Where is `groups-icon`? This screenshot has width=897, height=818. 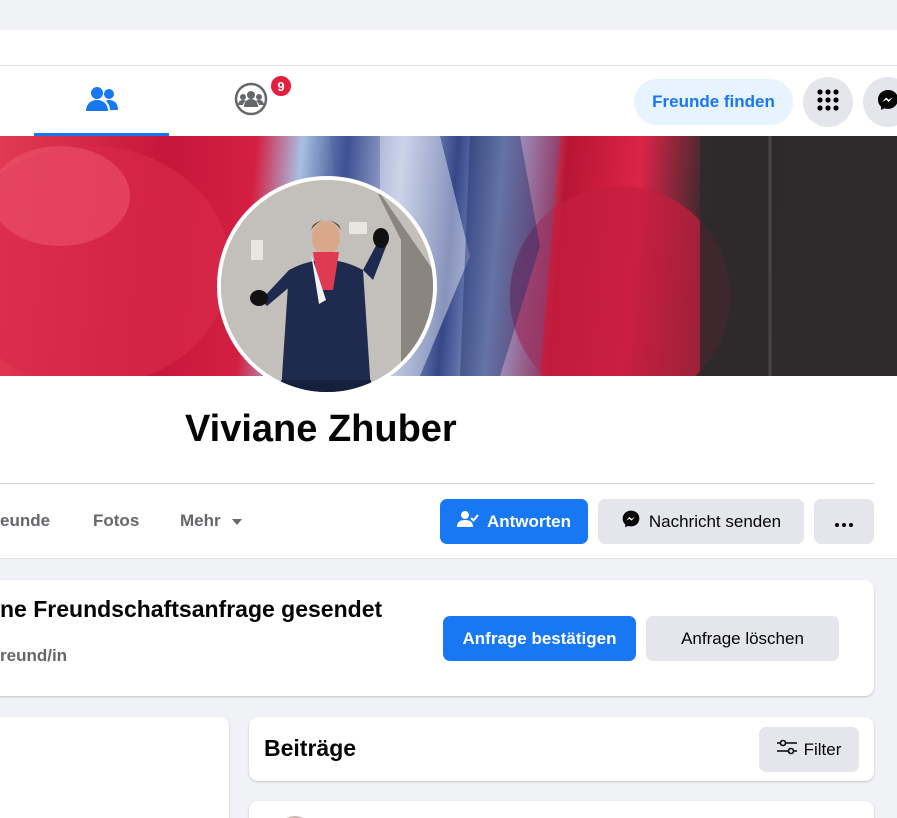
groups-icon is located at coordinates (251, 101).